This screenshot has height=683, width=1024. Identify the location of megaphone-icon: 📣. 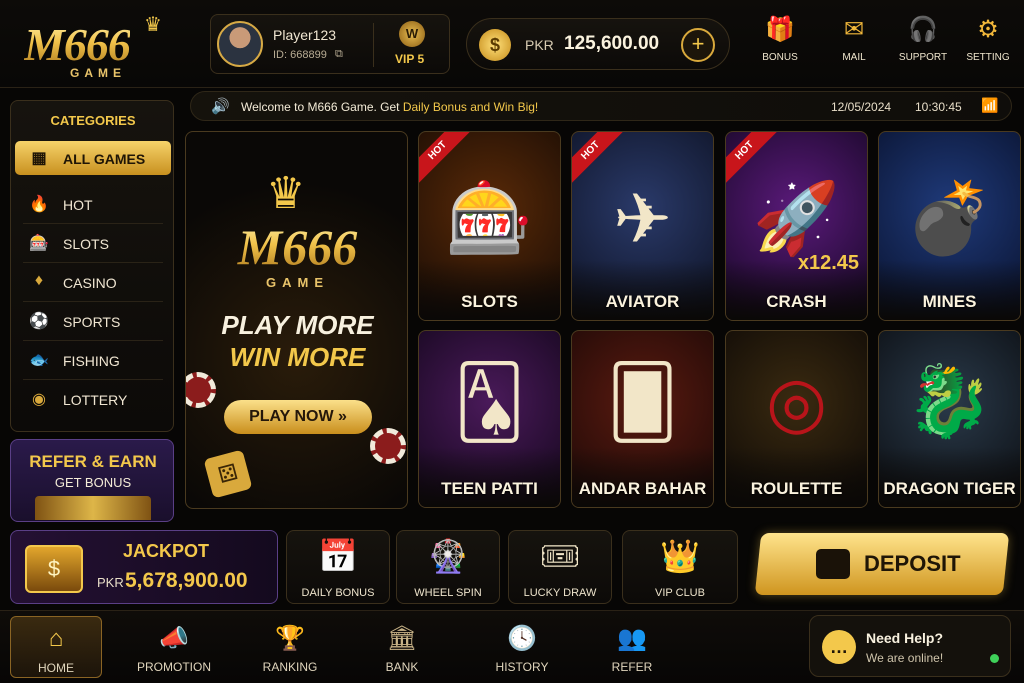
(174, 638).